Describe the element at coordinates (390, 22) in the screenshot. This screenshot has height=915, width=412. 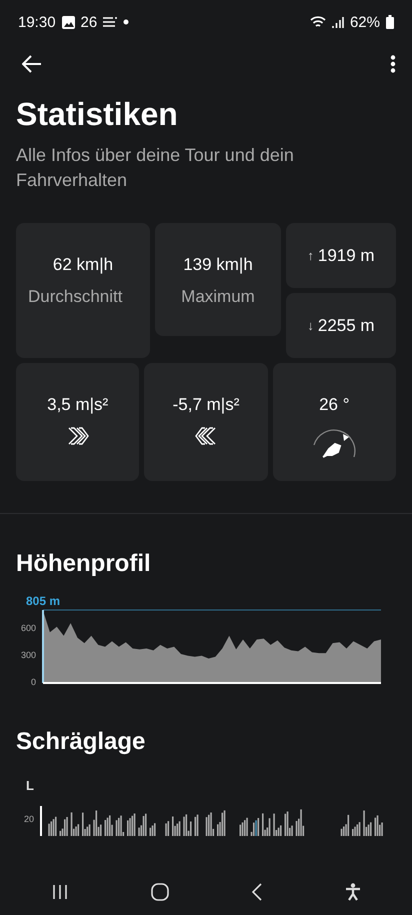
I see `battery-icon` at that location.